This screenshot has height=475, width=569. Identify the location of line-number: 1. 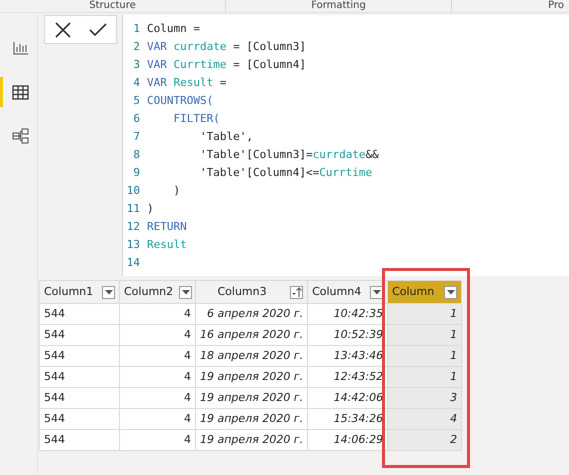
(136, 28).